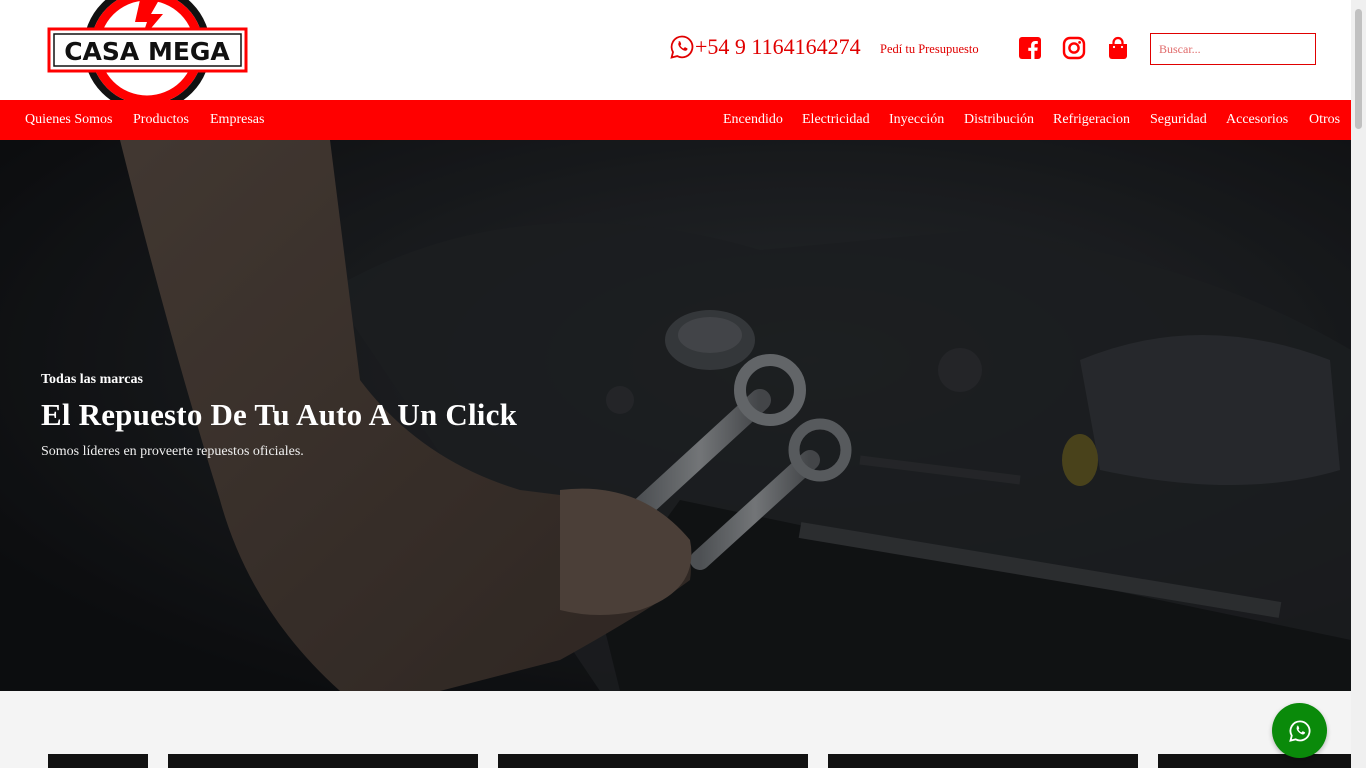 This screenshot has height=768, width=1366. I want to click on nav-accesorios: Accesorios, so click(1257, 120).